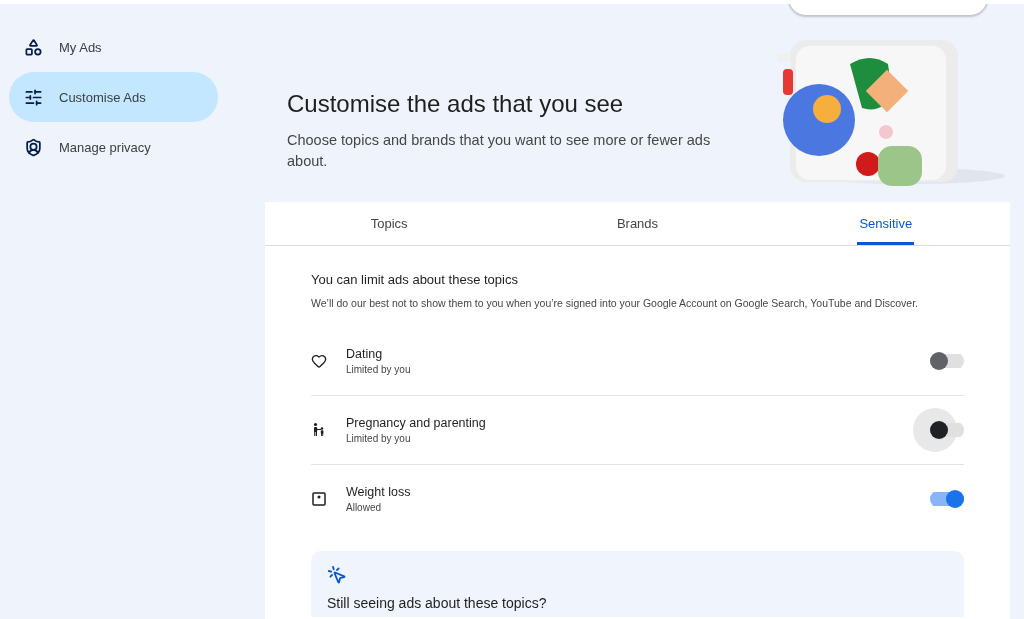  What do you see at coordinates (456, 104) in the screenshot?
I see `page-title: Customise the ads that you see` at bounding box center [456, 104].